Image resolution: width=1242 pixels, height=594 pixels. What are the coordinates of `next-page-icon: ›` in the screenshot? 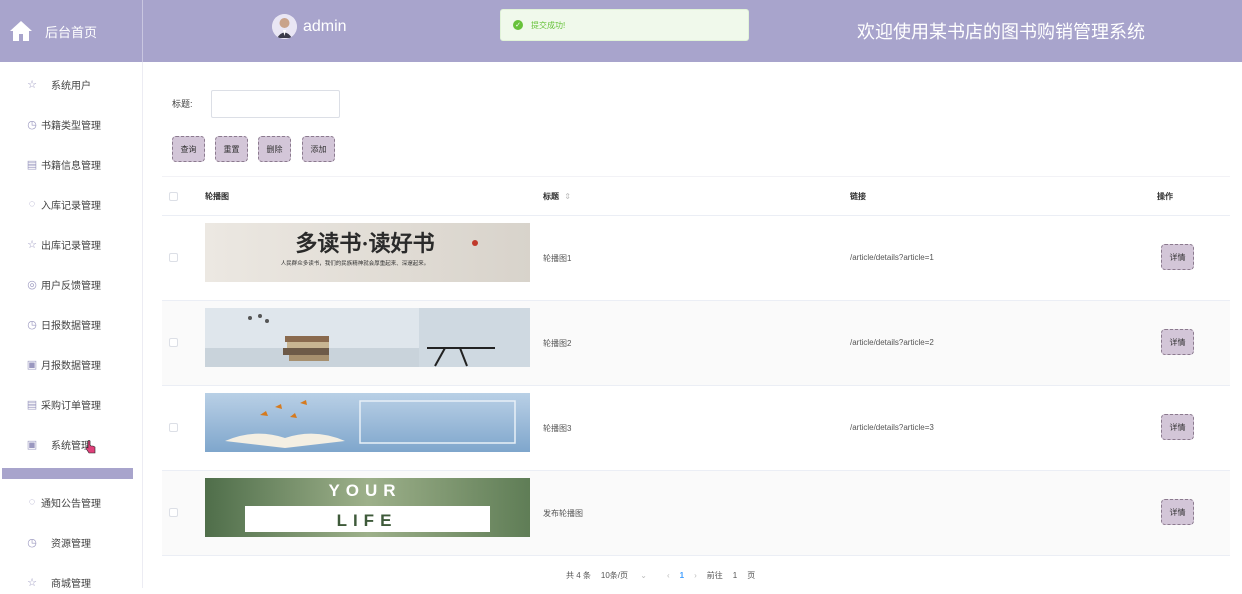 It's located at (695, 575).